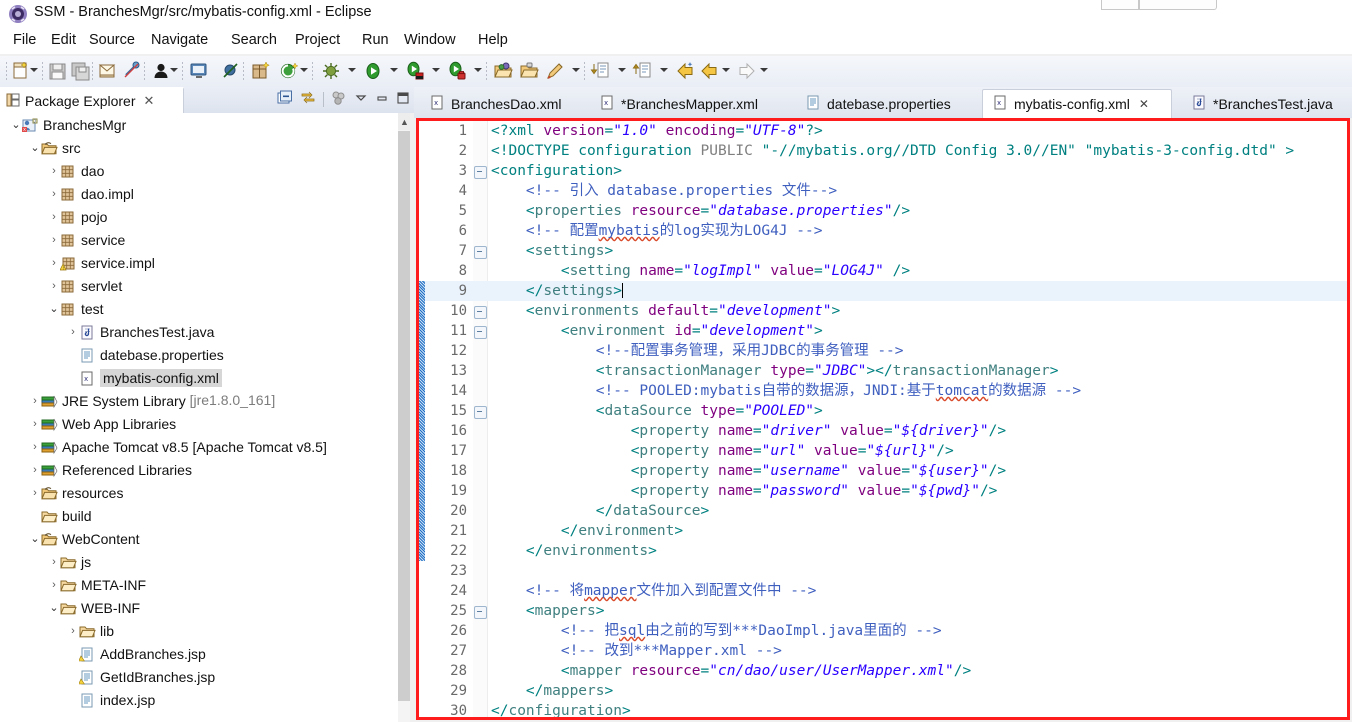 The width and height of the screenshot is (1352, 722). What do you see at coordinates (688, 104) in the screenshot?
I see `editor-tab: x *BranchesMapper.xml` at bounding box center [688, 104].